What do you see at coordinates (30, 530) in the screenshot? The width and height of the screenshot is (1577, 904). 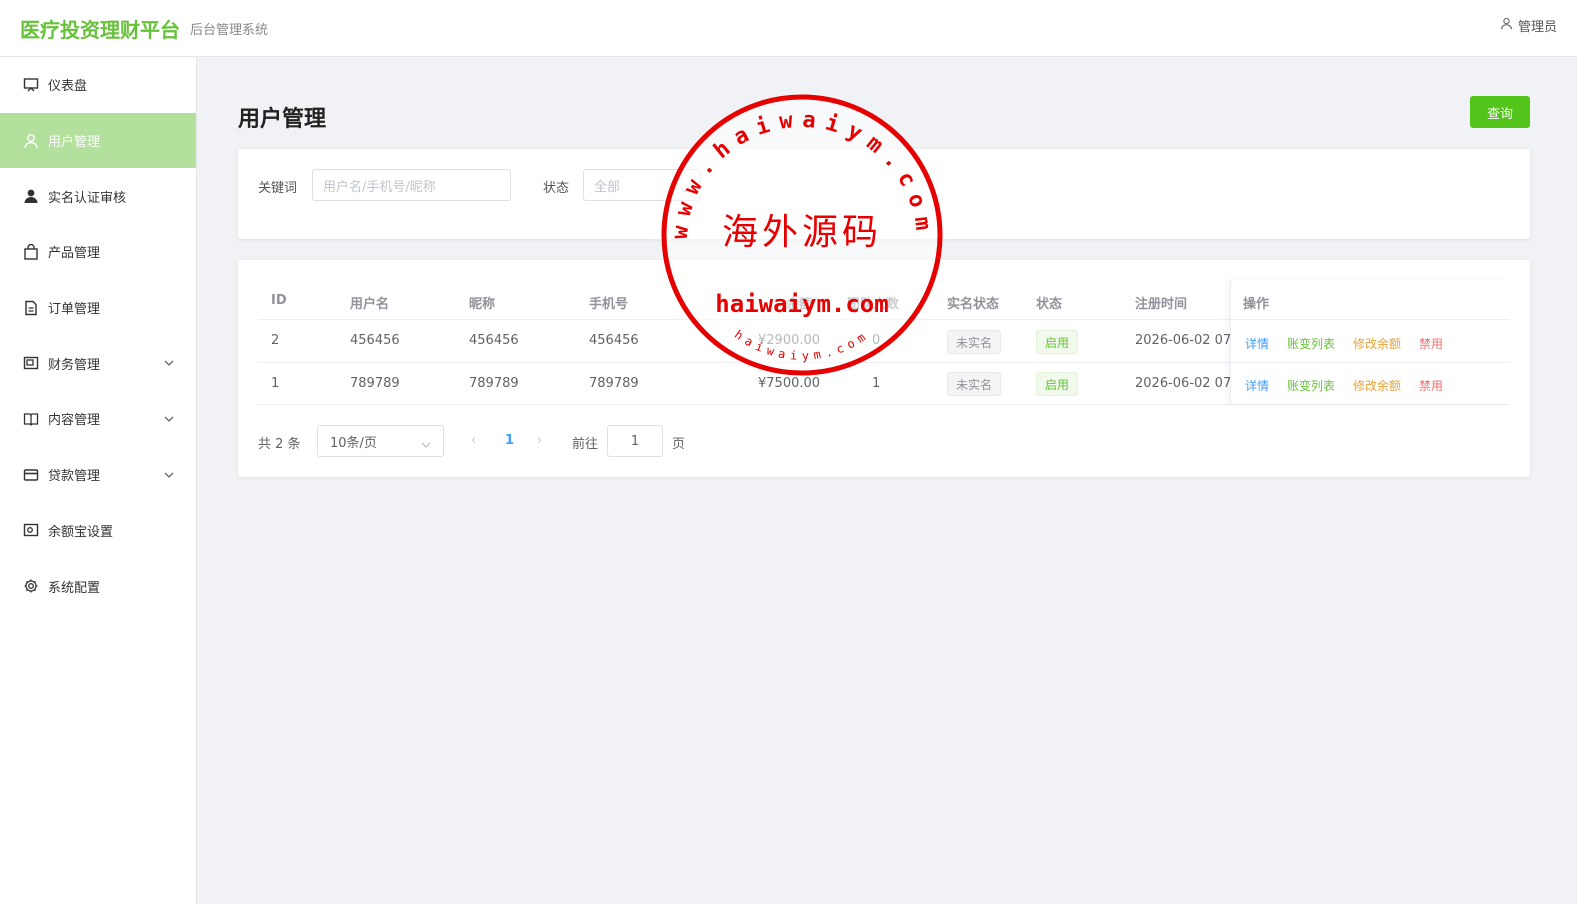 I see `money-icon` at bounding box center [30, 530].